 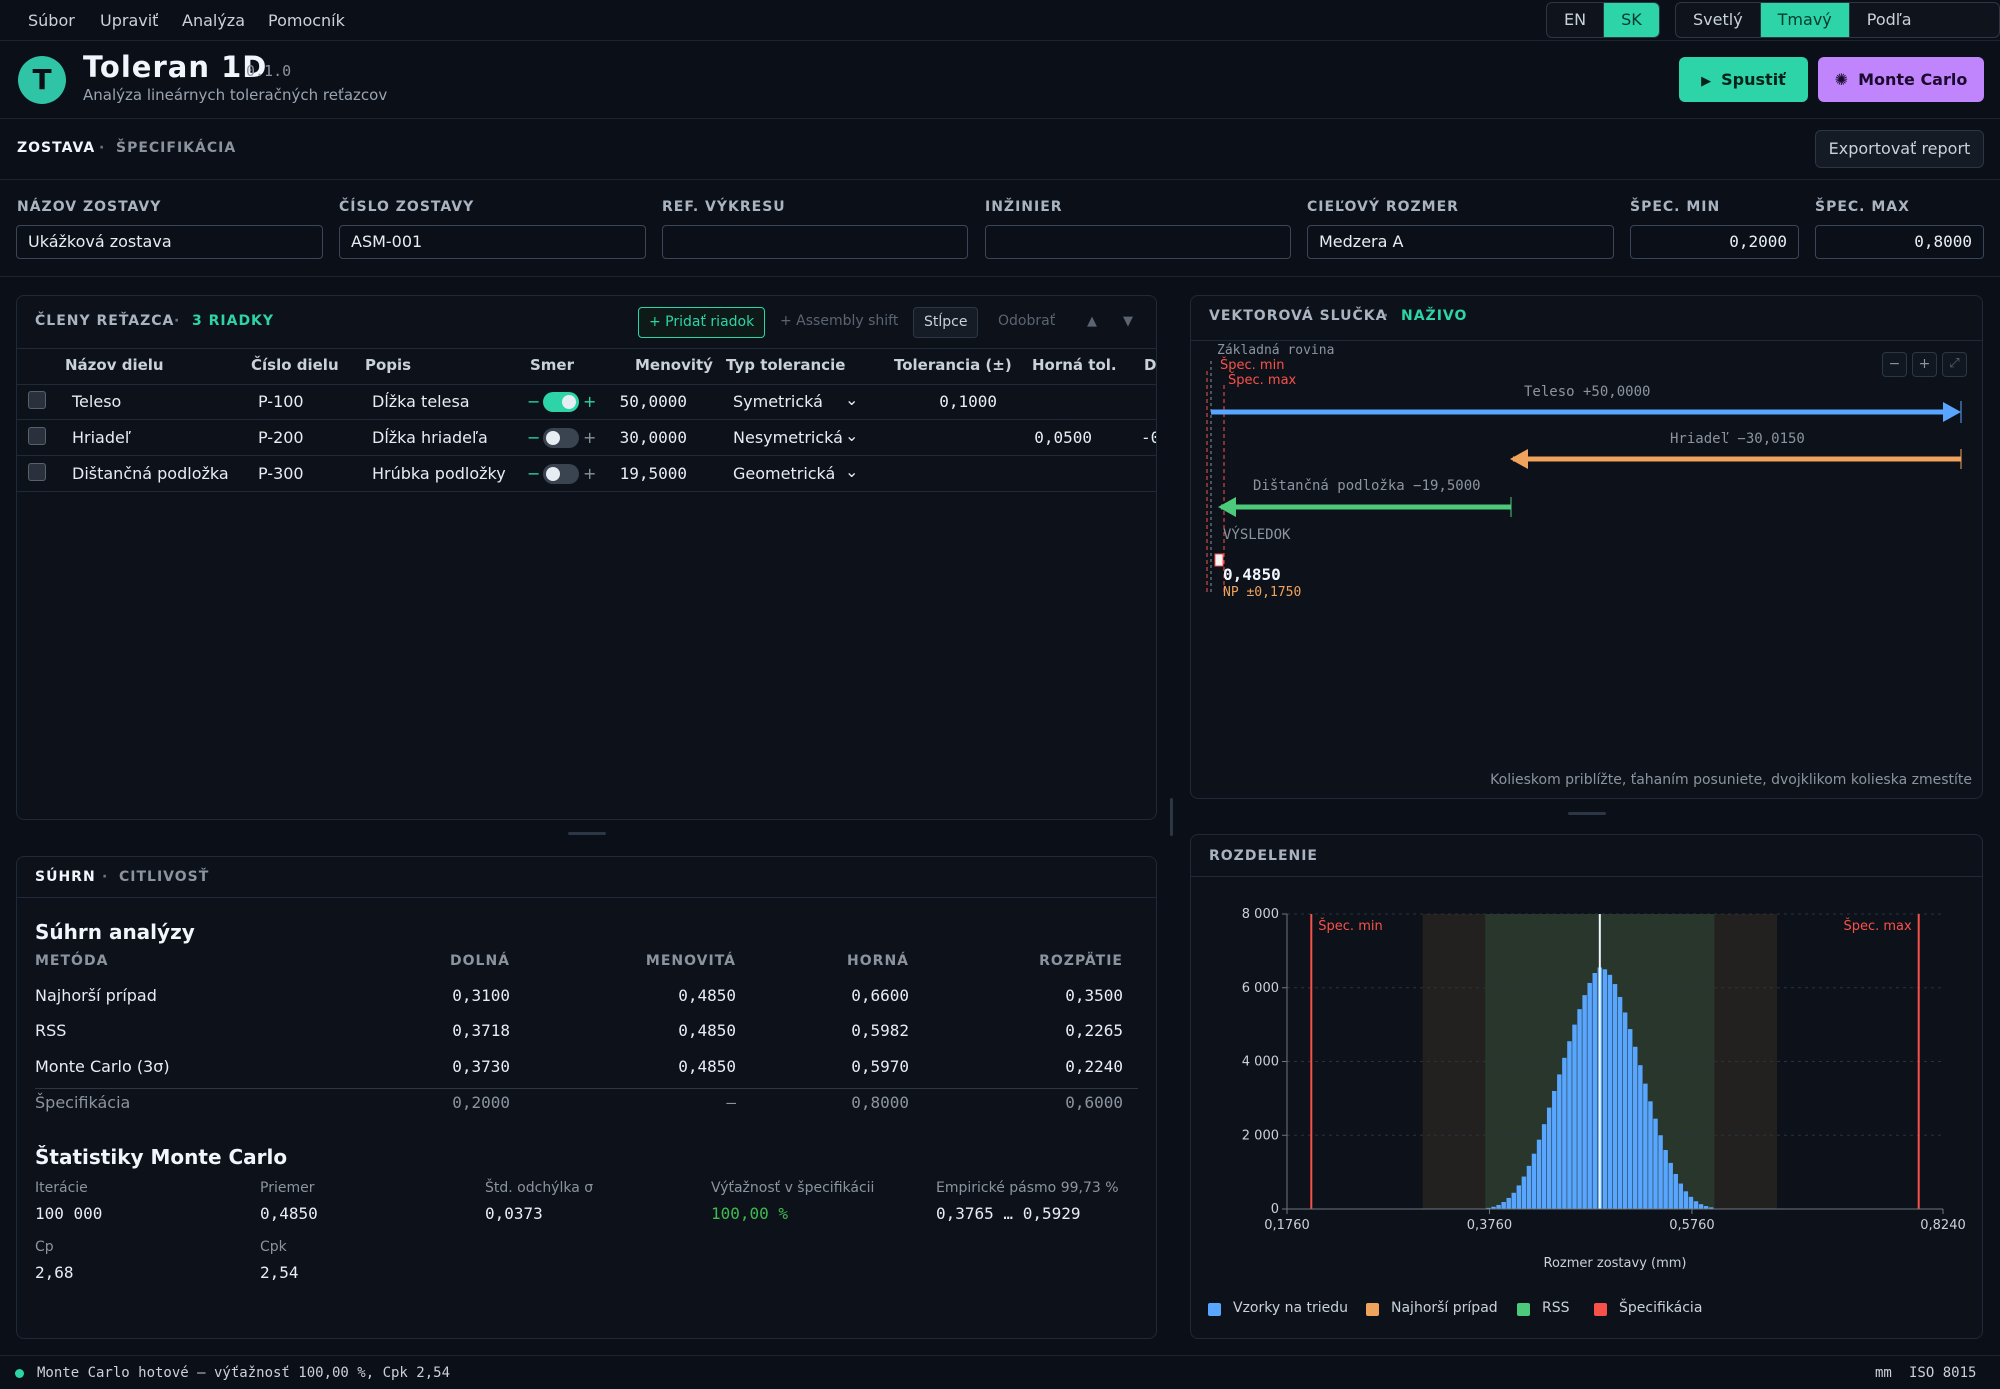 I want to click on nominal-cell: 30,0000, so click(x=647, y=437).